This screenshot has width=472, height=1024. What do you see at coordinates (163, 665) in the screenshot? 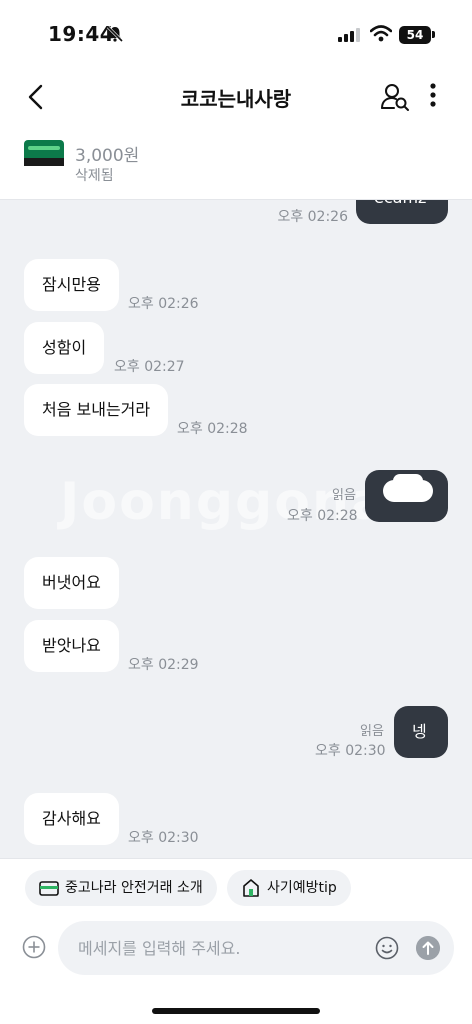
I see `message-time: 오후 02:29` at bounding box center [163, 665].